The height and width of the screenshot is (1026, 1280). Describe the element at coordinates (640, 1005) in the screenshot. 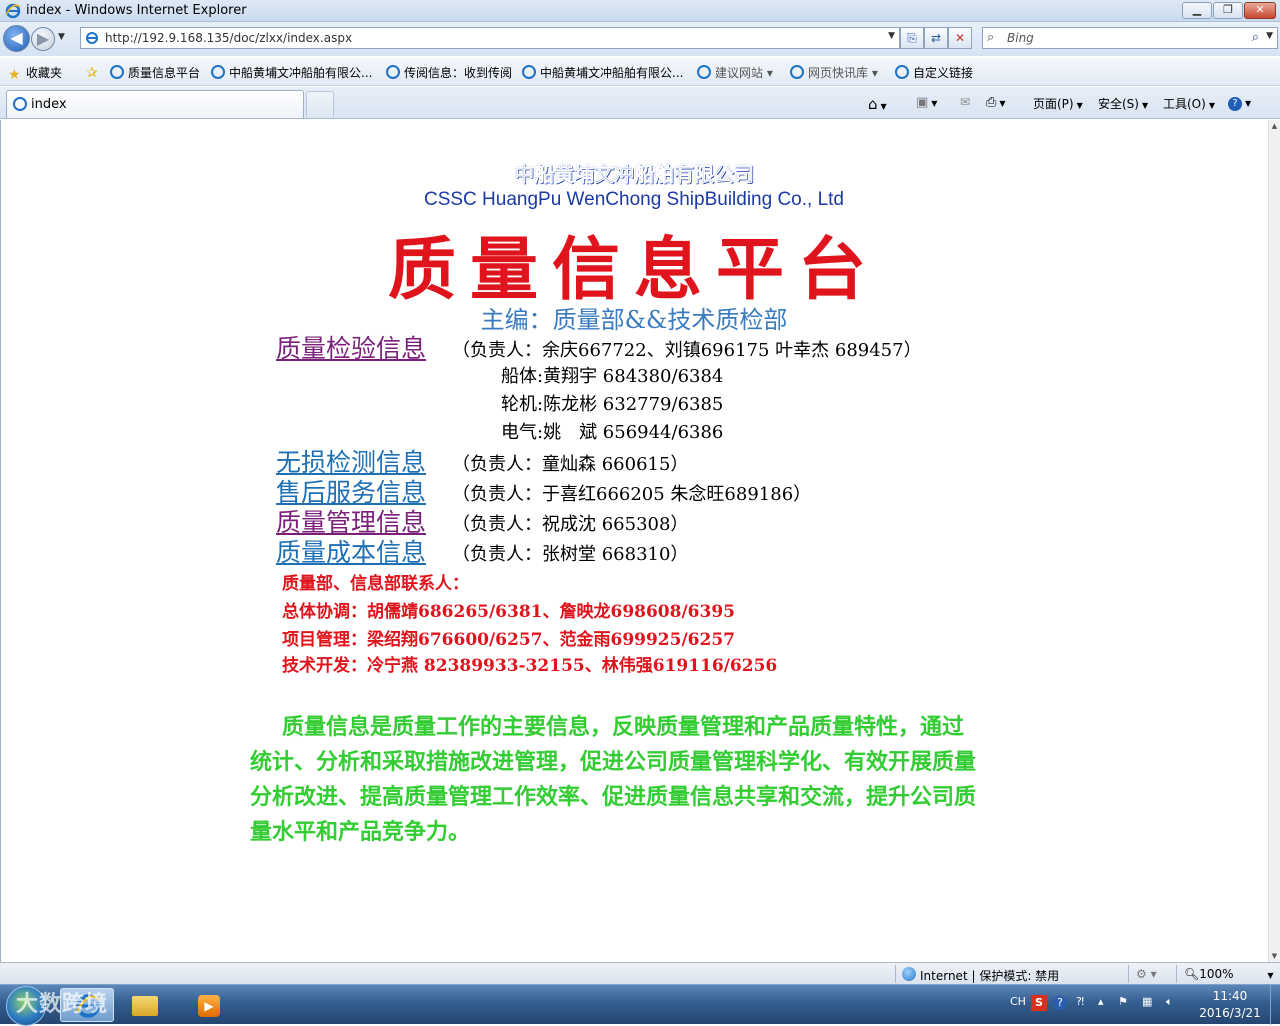

I see `windows-taskbar: ▶ CH S ? ⁈ ▴ ⚑ ▦ 🔈︎ 11:40 2016/3/21` at that location.